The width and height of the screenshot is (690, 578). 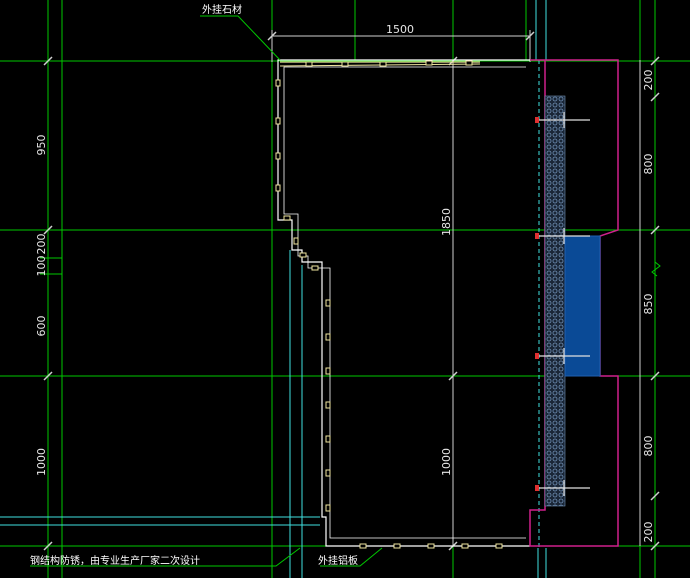 What do you see at coordinates (656, 269) in the screenshot?
I see `break-symbol` at bounding box center [656, 269].